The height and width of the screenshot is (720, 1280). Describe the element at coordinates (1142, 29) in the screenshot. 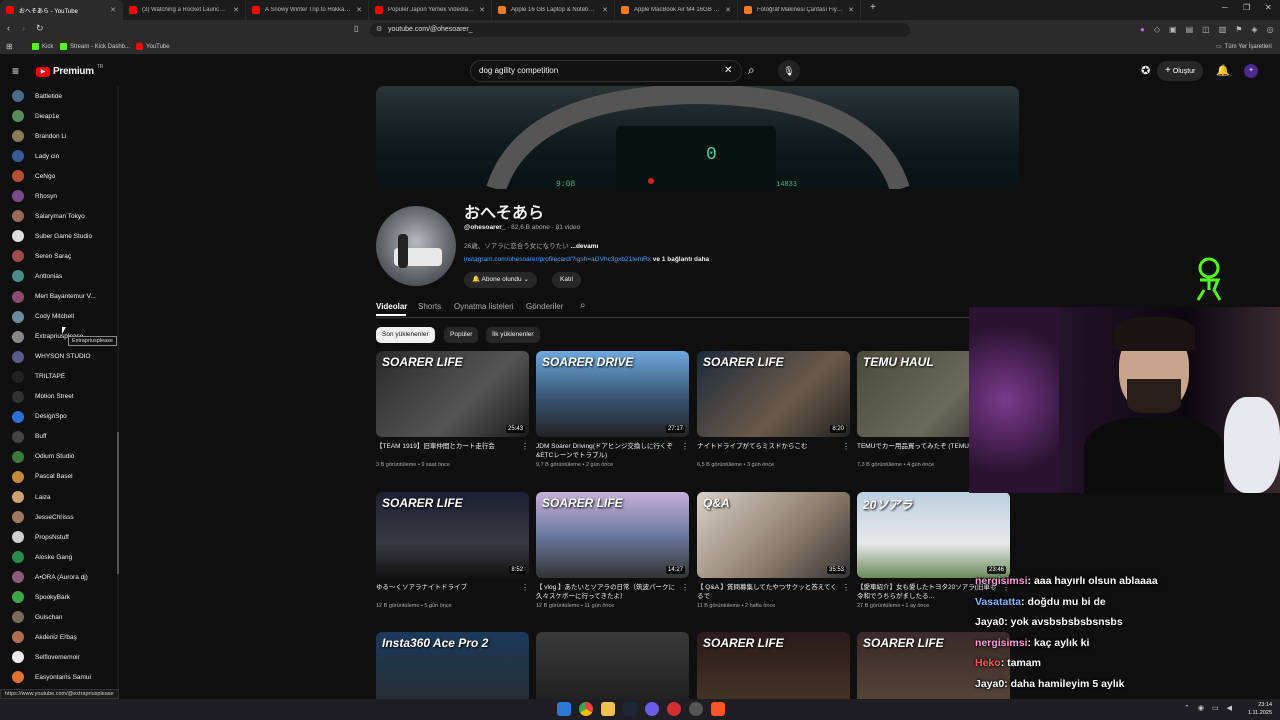

I see `extension-icon: ●` at that location.